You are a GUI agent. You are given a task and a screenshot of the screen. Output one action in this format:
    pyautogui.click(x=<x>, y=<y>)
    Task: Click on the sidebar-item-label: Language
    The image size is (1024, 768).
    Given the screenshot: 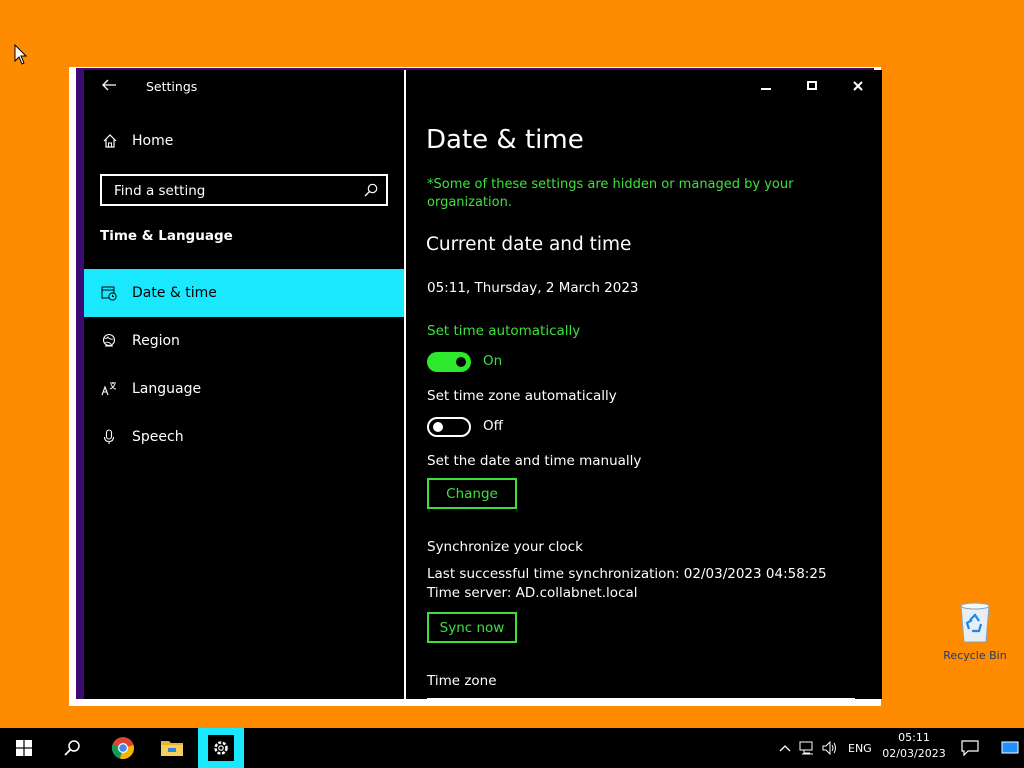 What is the action you would take?
    pyautogui.click(x=167, y=389)
    